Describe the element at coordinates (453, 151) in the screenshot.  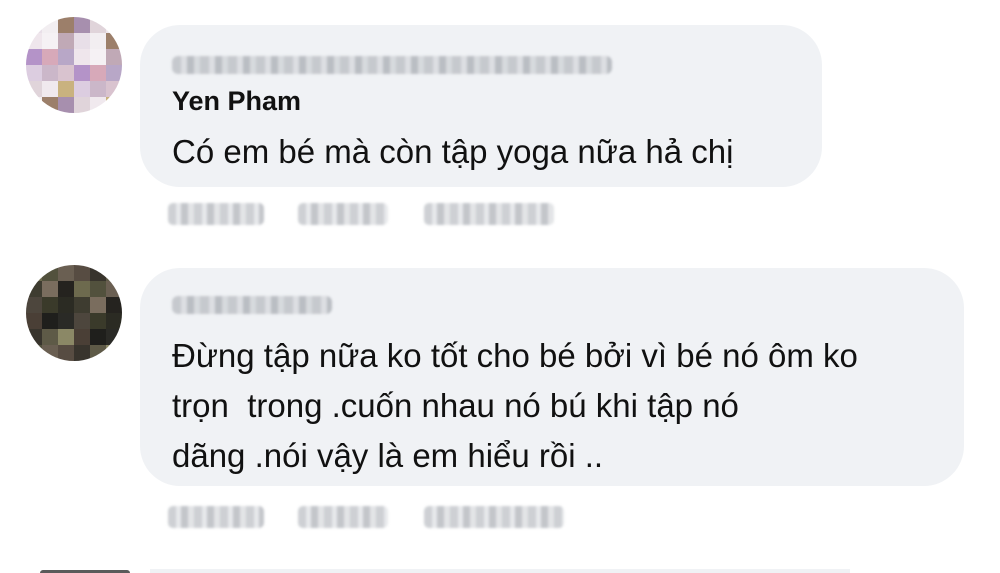
I see `comment-text: Có em bé mà còn tập yoga nữa hả chị` at that location.